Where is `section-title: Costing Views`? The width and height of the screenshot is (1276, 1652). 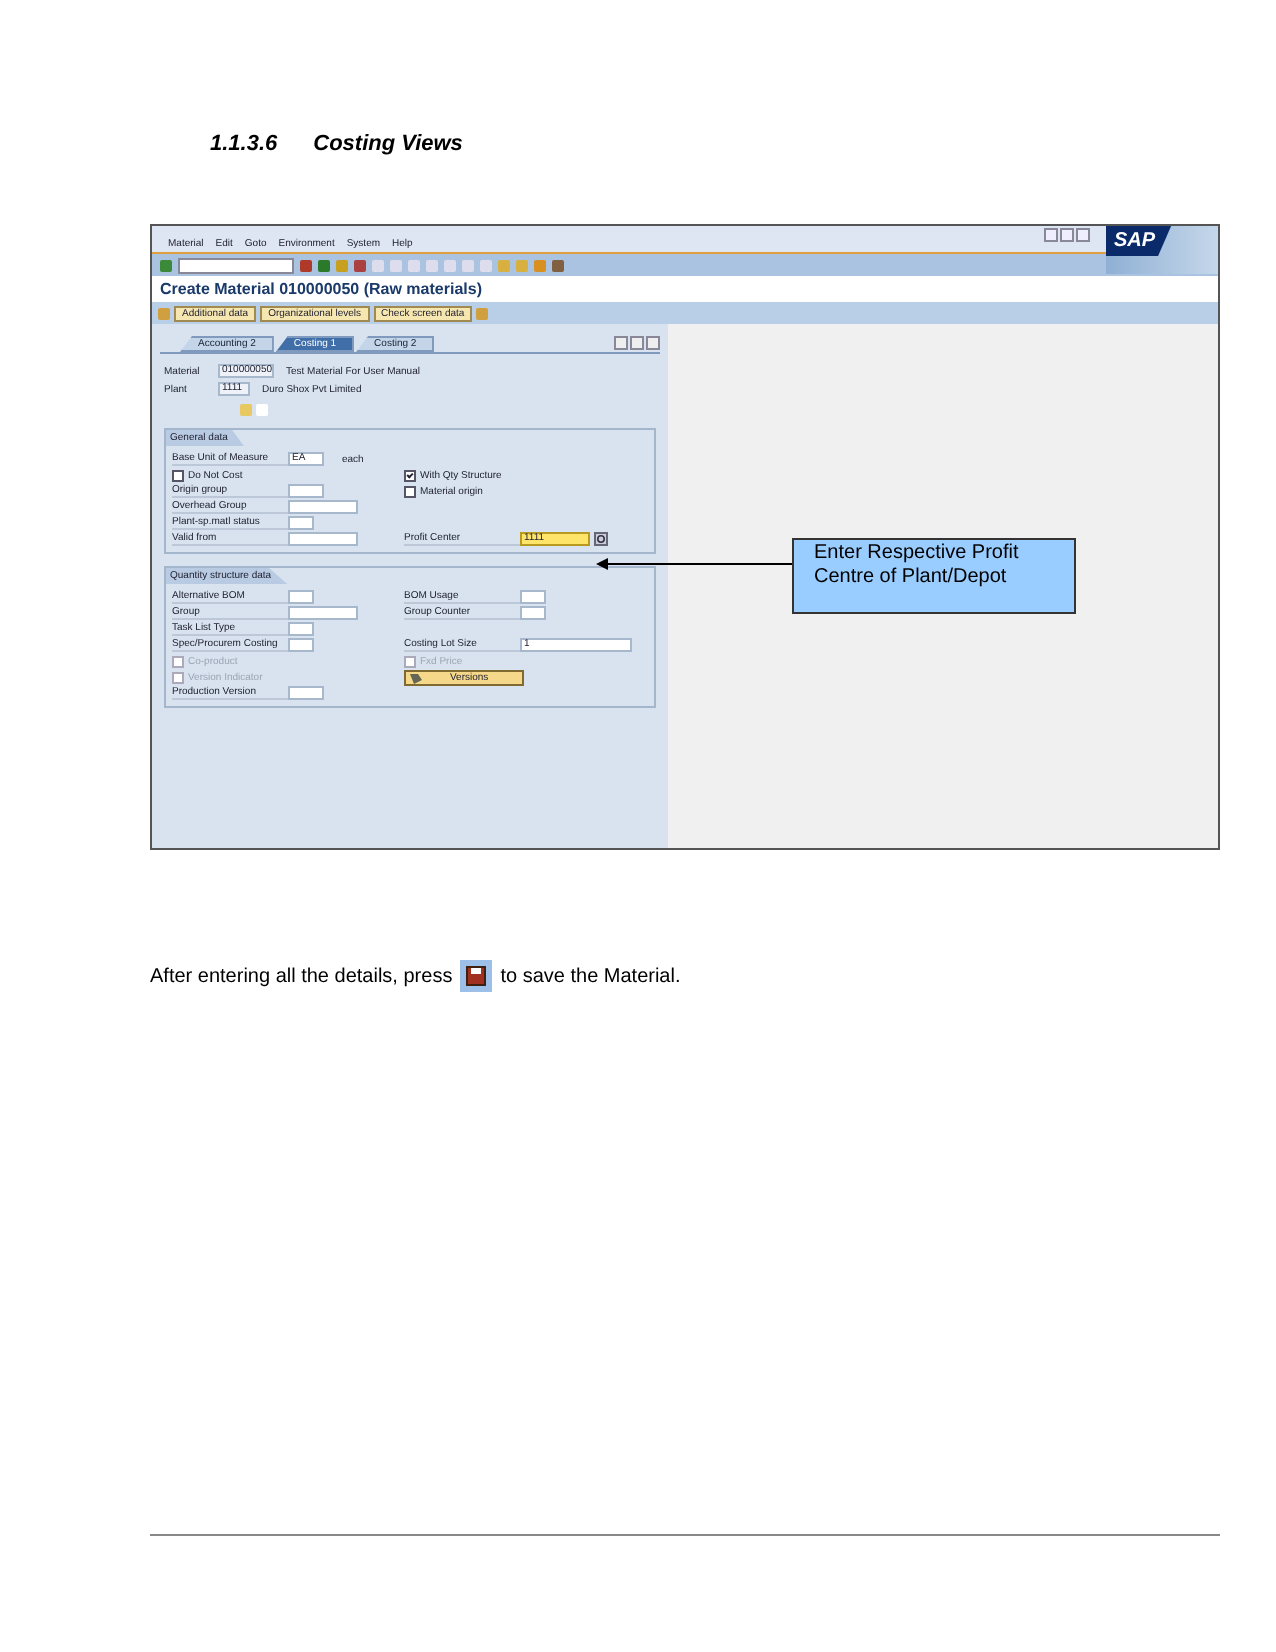
section-title: Costing Views is located at coordinates (388, 144).